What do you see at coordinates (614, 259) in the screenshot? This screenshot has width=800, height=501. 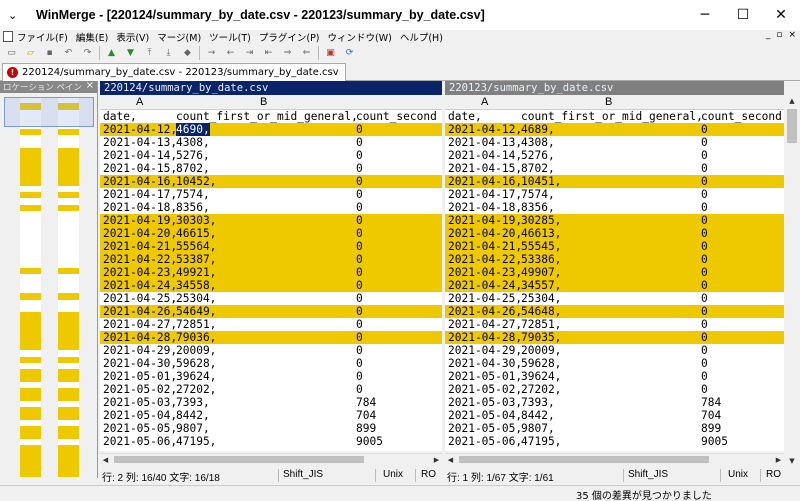 I see `diff-row: 2021-04-22, 53386, 0` at bounding box center [614, 259].